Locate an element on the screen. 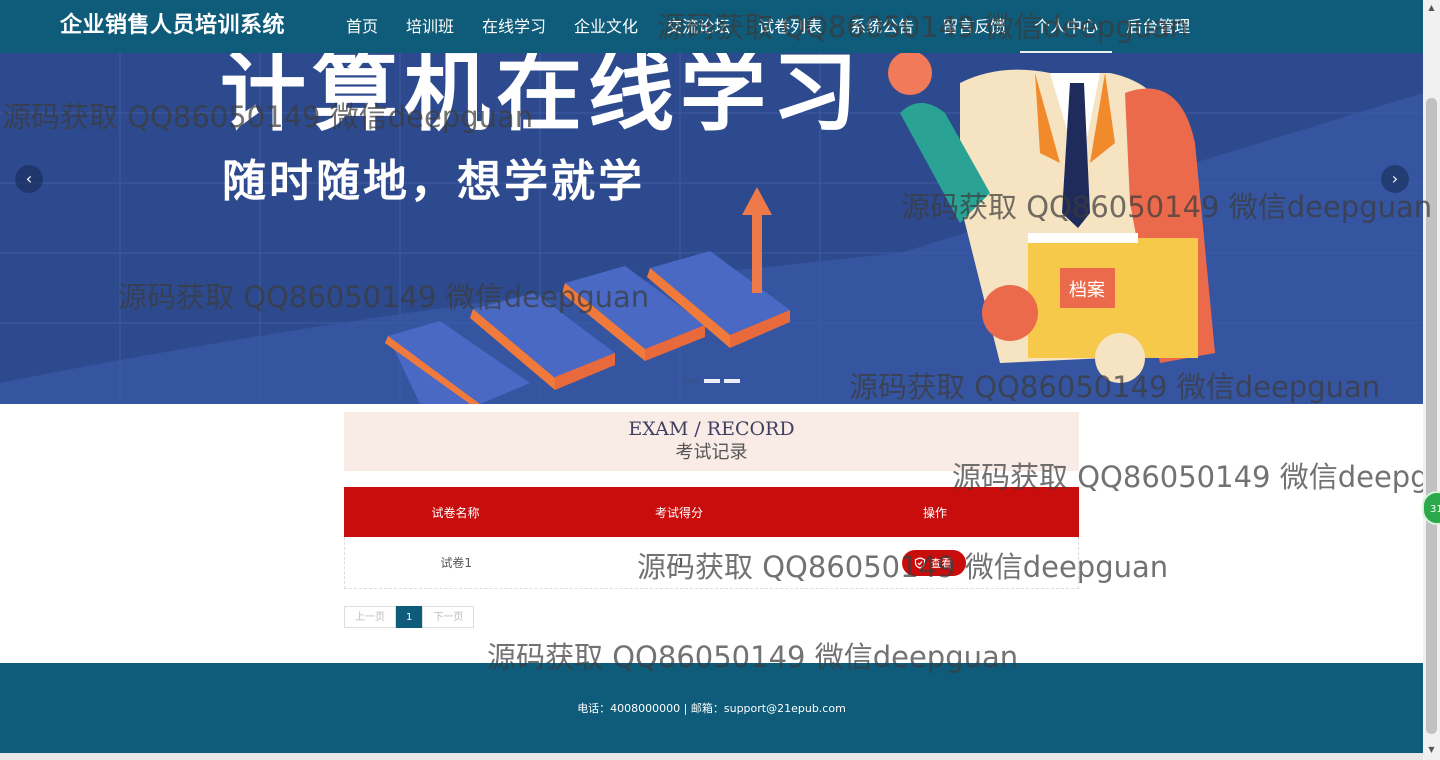 This screenshot has width=1440, height=760. pagination: 上一页 1 下一页 is located at coordinates (409, 617).